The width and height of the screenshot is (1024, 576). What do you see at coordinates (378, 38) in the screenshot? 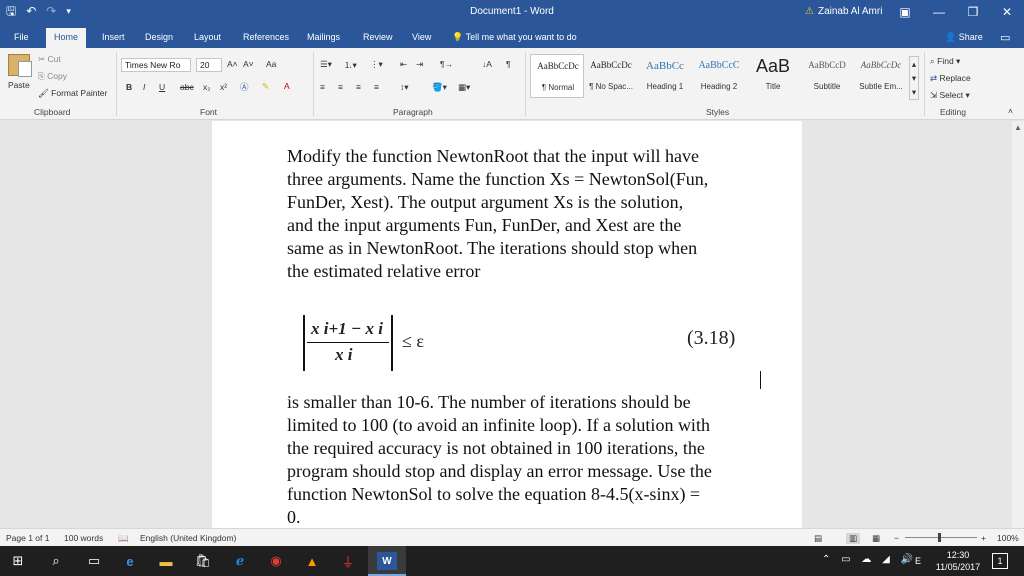
I see `tab-review: Review` at bounding box center [378, 38].